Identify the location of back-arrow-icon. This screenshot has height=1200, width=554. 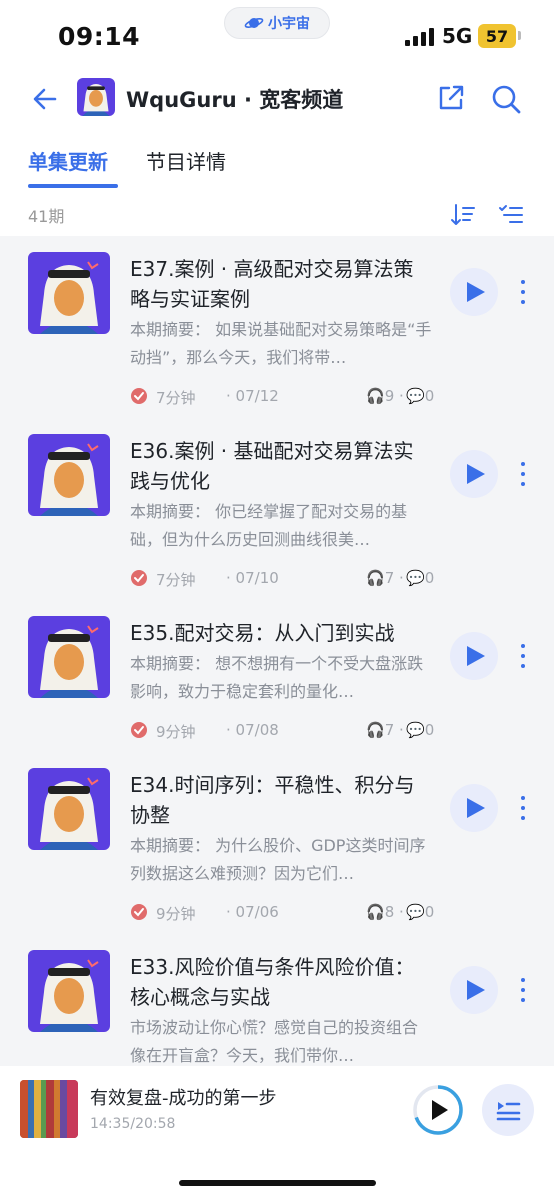
(45, 99).